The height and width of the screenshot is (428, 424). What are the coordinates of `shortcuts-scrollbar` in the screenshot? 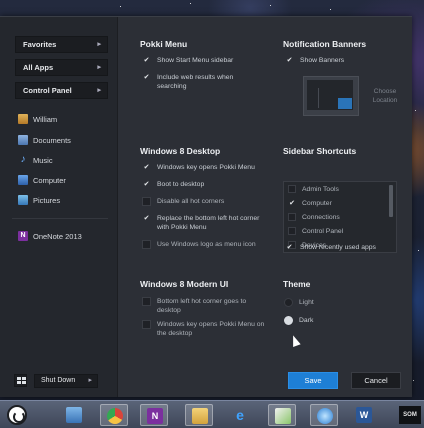 It's located at (391, 201).